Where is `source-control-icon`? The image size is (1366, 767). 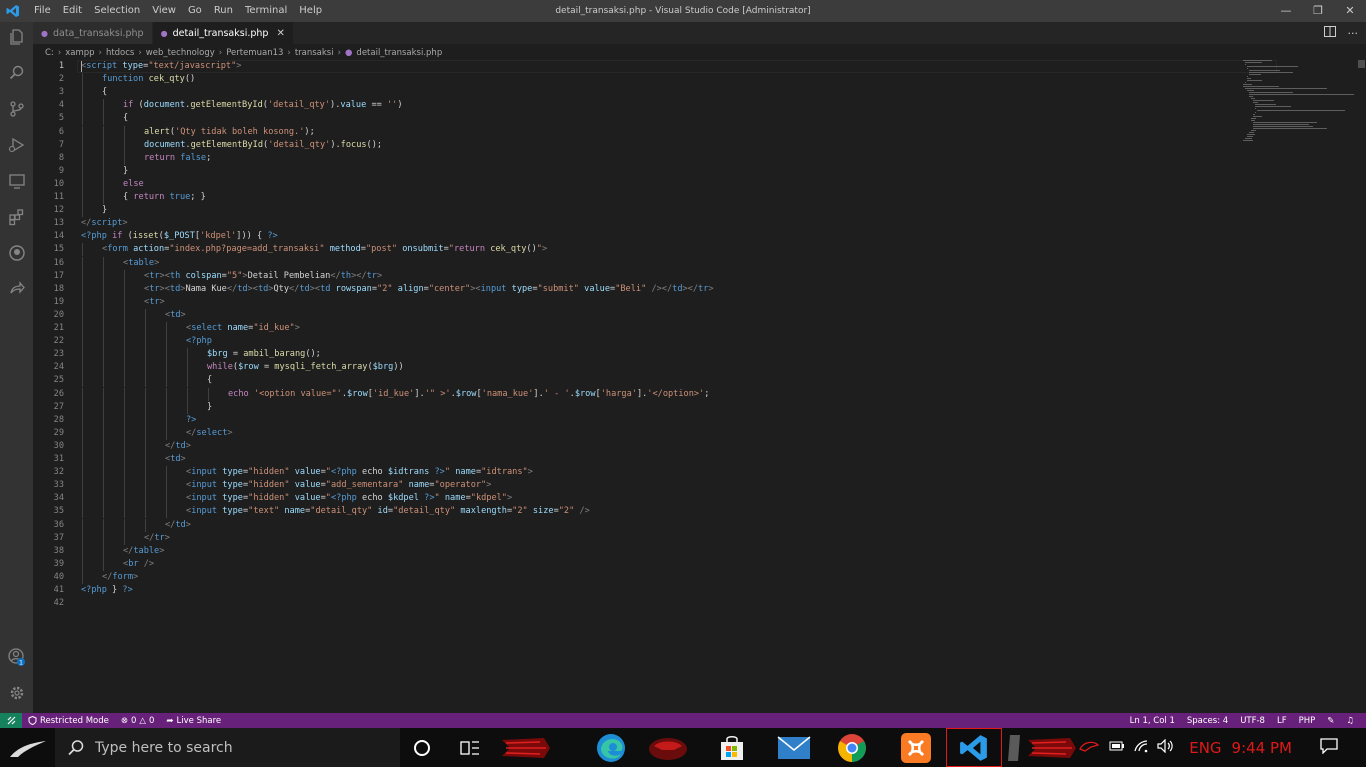 source-control-icon is located at coordinates (16, 109).